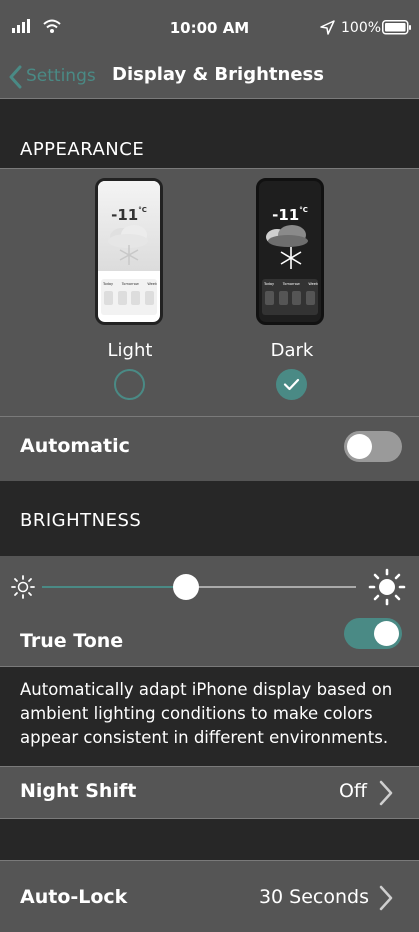  What do you see at coordinates (209, 611) in the screenshot?
I see `brightness-group: True Tone` at bounding box center [209, 611].